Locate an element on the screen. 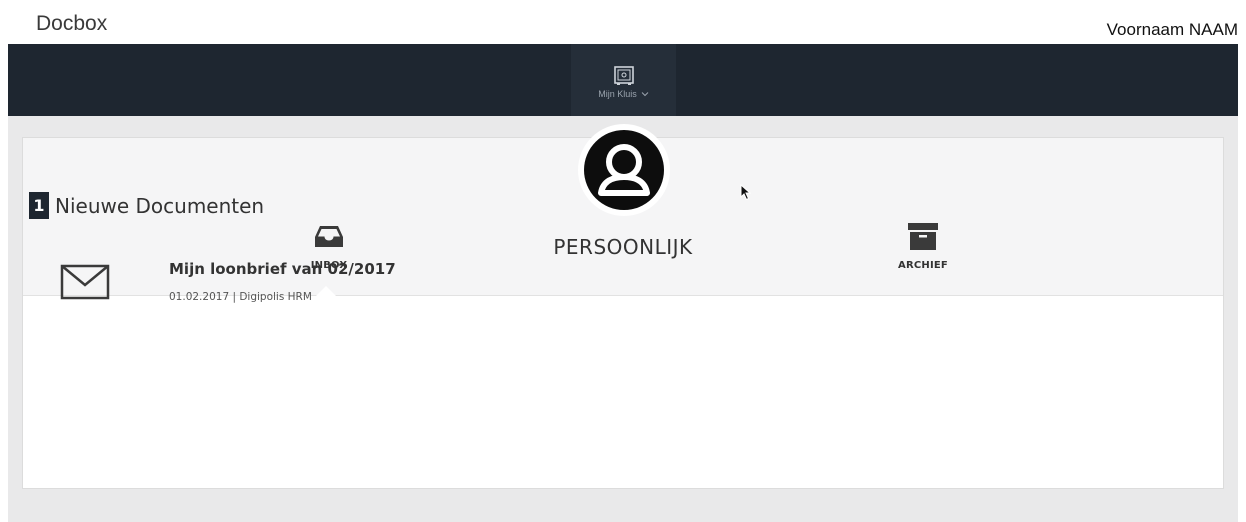  new-documents-heading: 1 Nieuwe Documenten is located at coordinates (146, 205).